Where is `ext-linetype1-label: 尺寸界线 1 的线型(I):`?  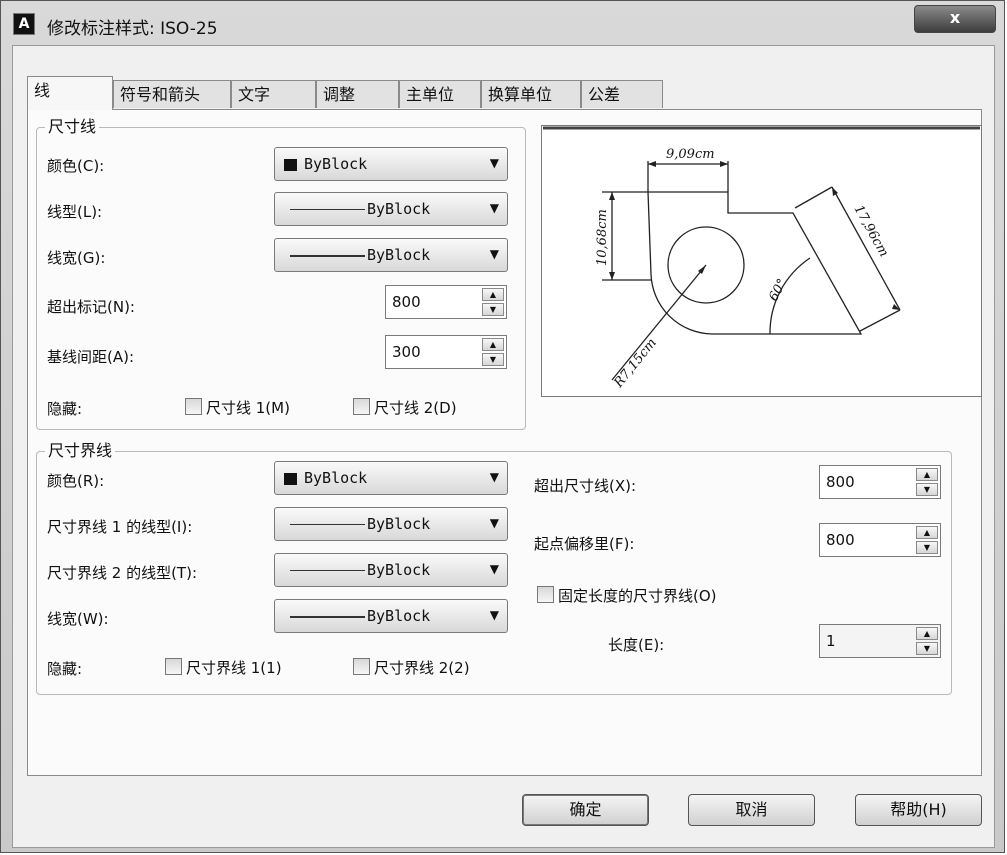
ext-linetype1-label: 尺寸界线 1 的线型(I): is located at coordinates (120, 527).